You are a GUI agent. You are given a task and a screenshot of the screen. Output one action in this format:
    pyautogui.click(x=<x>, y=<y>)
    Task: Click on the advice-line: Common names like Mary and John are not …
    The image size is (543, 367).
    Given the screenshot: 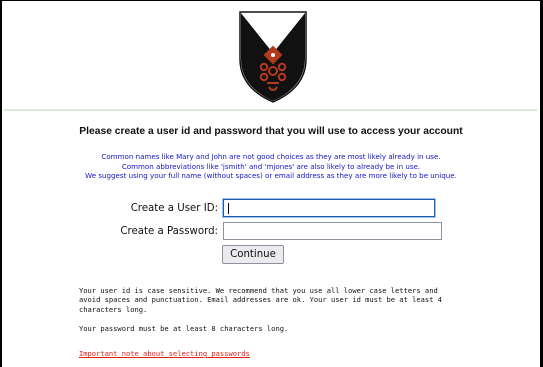 What is the action you would take?
    pyautogui.click(x=271, y=156)
    